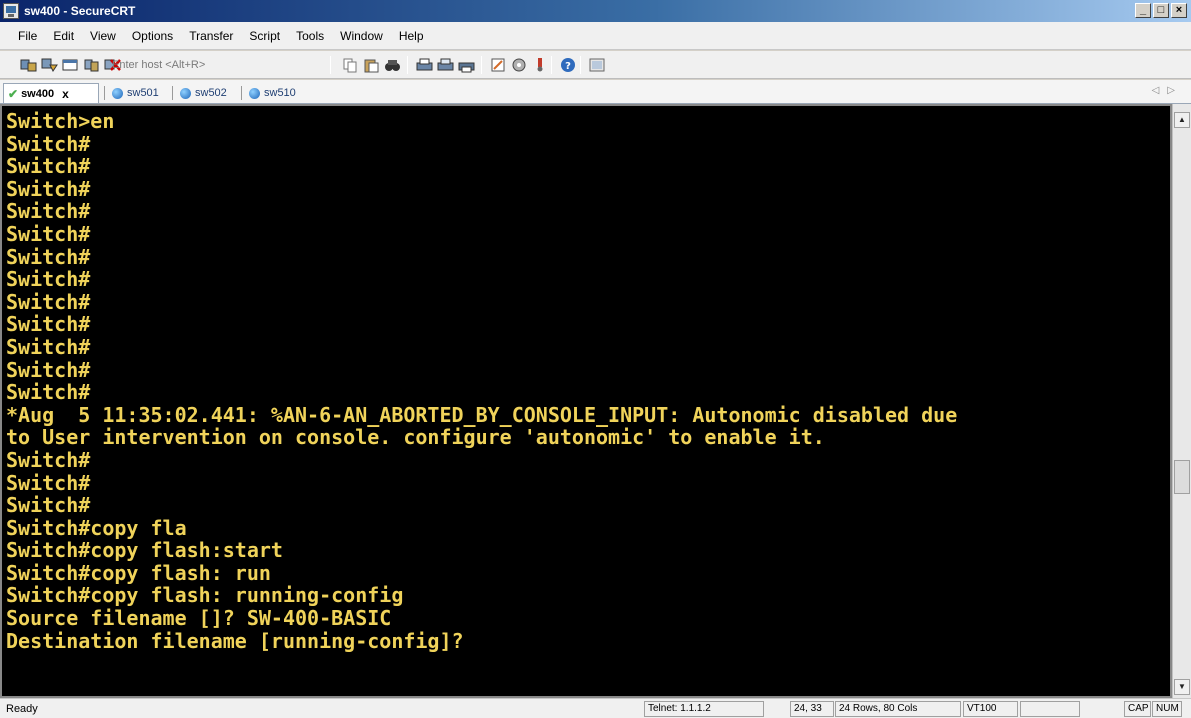 Image resolution: width=1191 pixels, height=718 pixels. What do you see at coordinates (211, 36) in the screenshot?
I see `menu-transfer: Transfer` at bounding box center [211, 36].